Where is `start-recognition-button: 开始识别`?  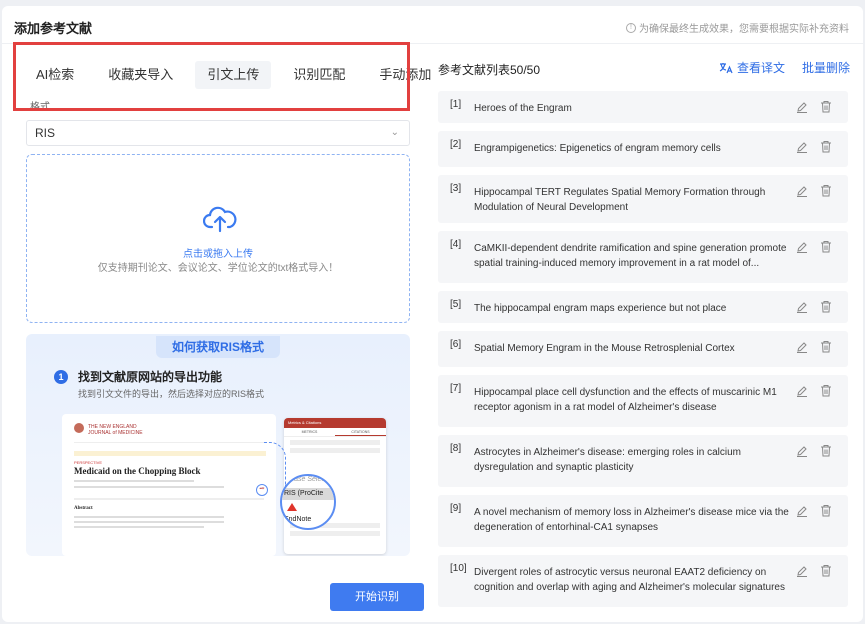
start-recognition-button: 开始识别 is located at coordinates (377, 597).